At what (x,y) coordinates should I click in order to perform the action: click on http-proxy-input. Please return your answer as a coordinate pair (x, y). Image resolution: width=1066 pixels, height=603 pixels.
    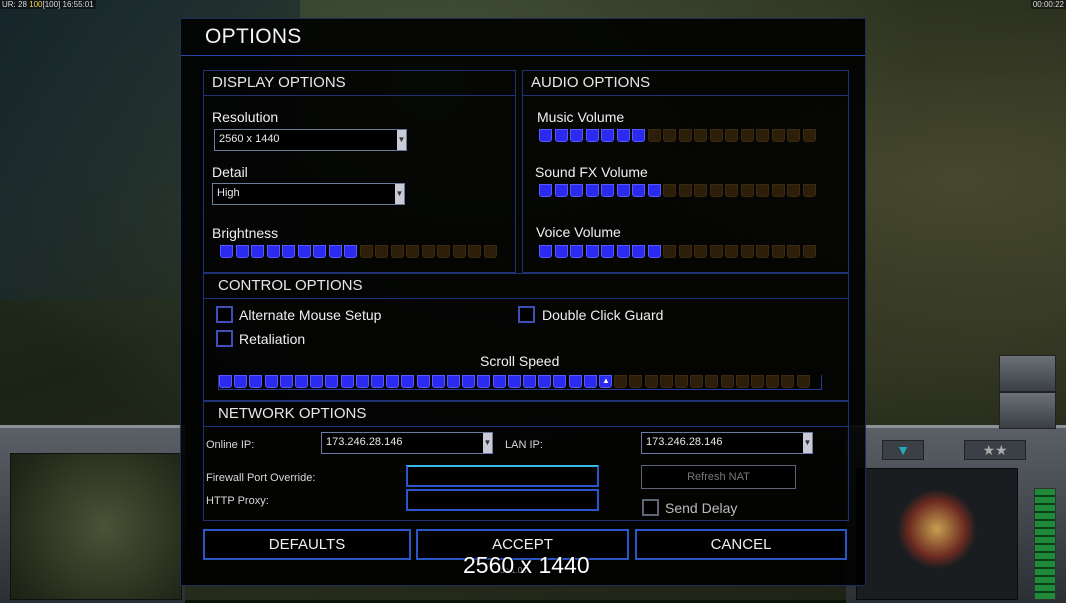
    Looking at the image, I should click on (502, 500).